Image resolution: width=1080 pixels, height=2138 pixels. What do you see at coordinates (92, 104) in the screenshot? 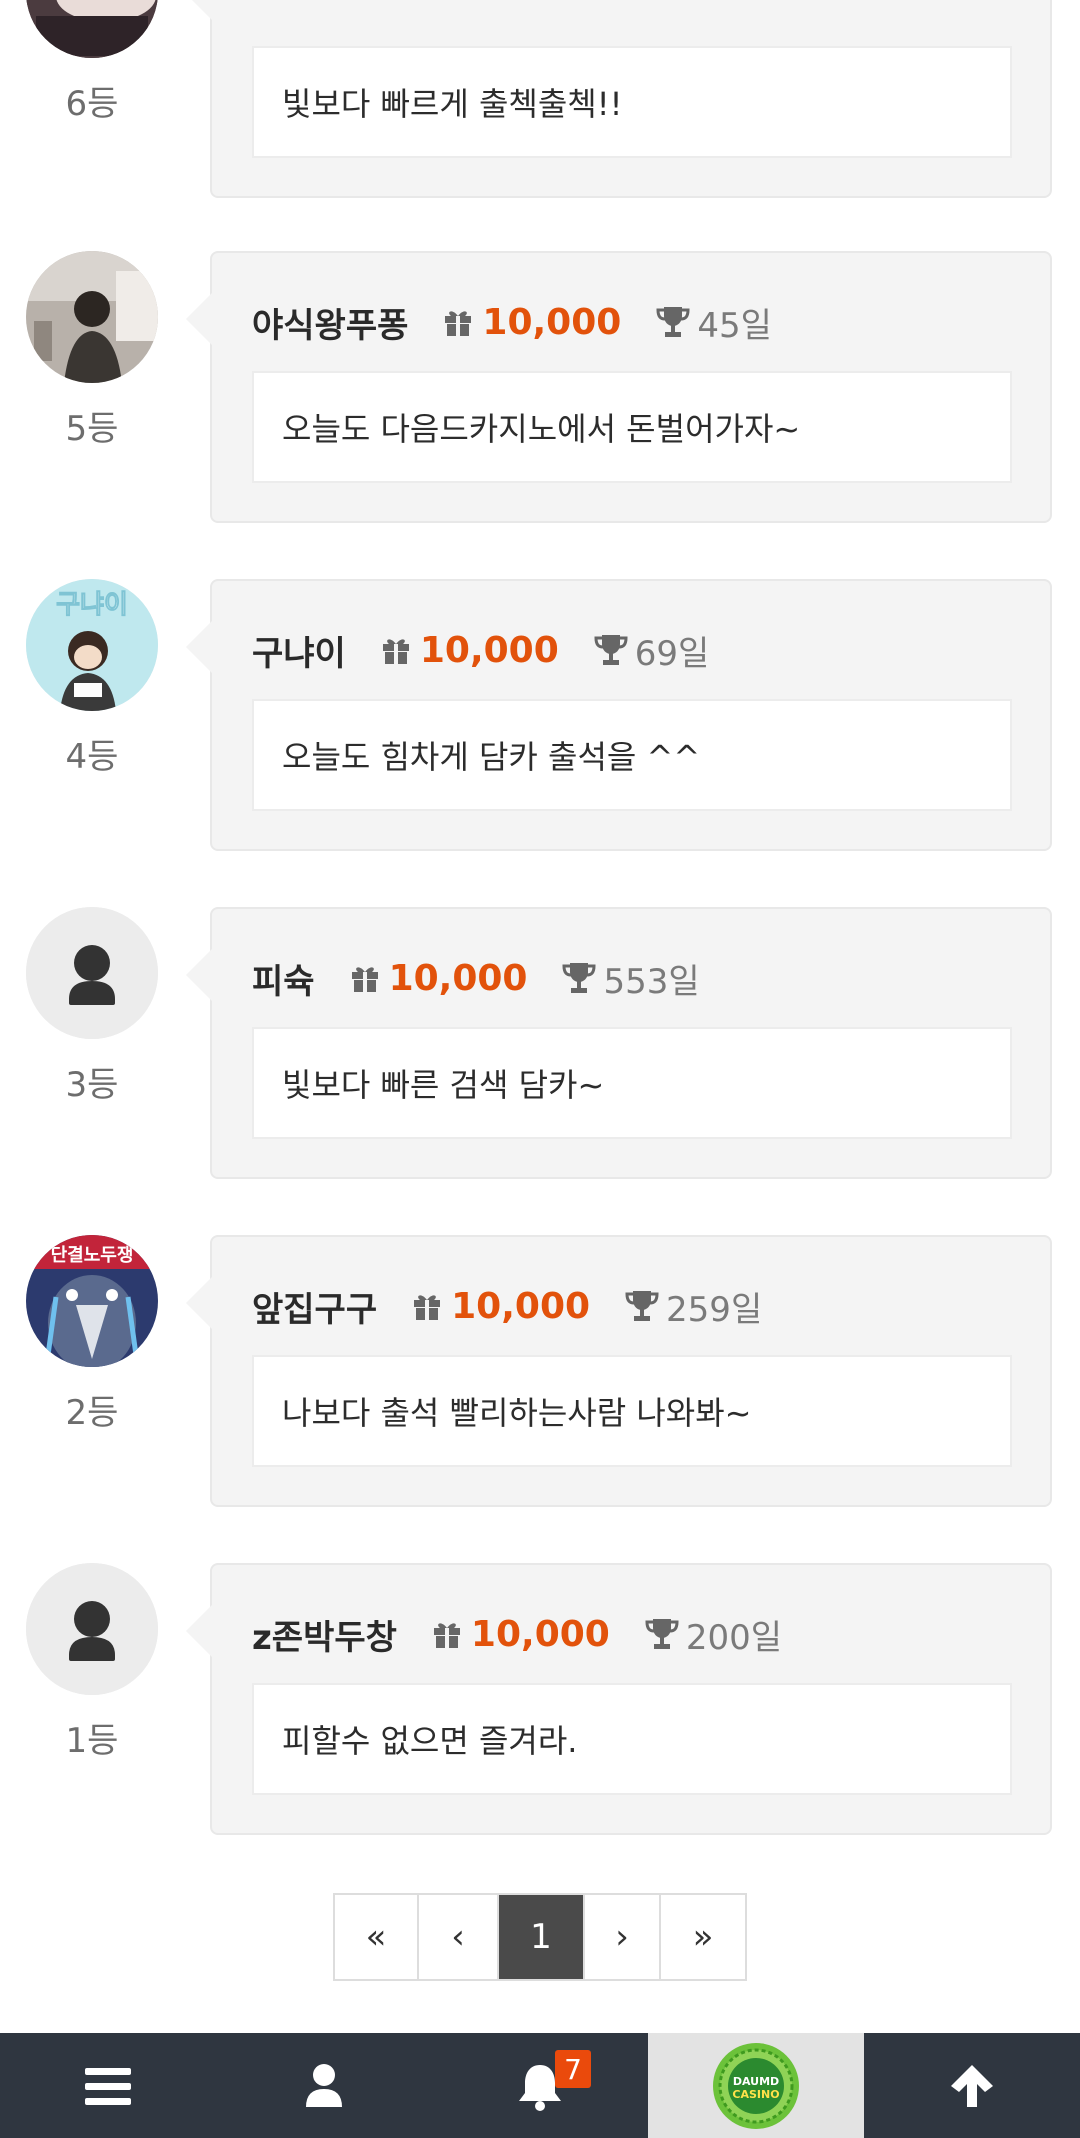
I see `rank-label: 6등` at bounding box center [92, 104].